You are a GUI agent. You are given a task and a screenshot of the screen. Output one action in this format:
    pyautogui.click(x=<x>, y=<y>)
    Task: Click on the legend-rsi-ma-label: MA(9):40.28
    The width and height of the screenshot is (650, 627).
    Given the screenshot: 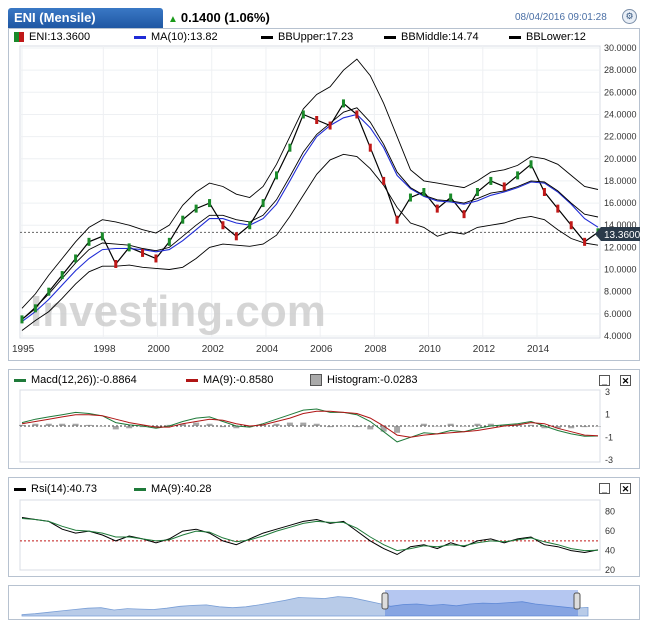 What is the action you would take?
    pyautogui.click(x=181, y=489)
    